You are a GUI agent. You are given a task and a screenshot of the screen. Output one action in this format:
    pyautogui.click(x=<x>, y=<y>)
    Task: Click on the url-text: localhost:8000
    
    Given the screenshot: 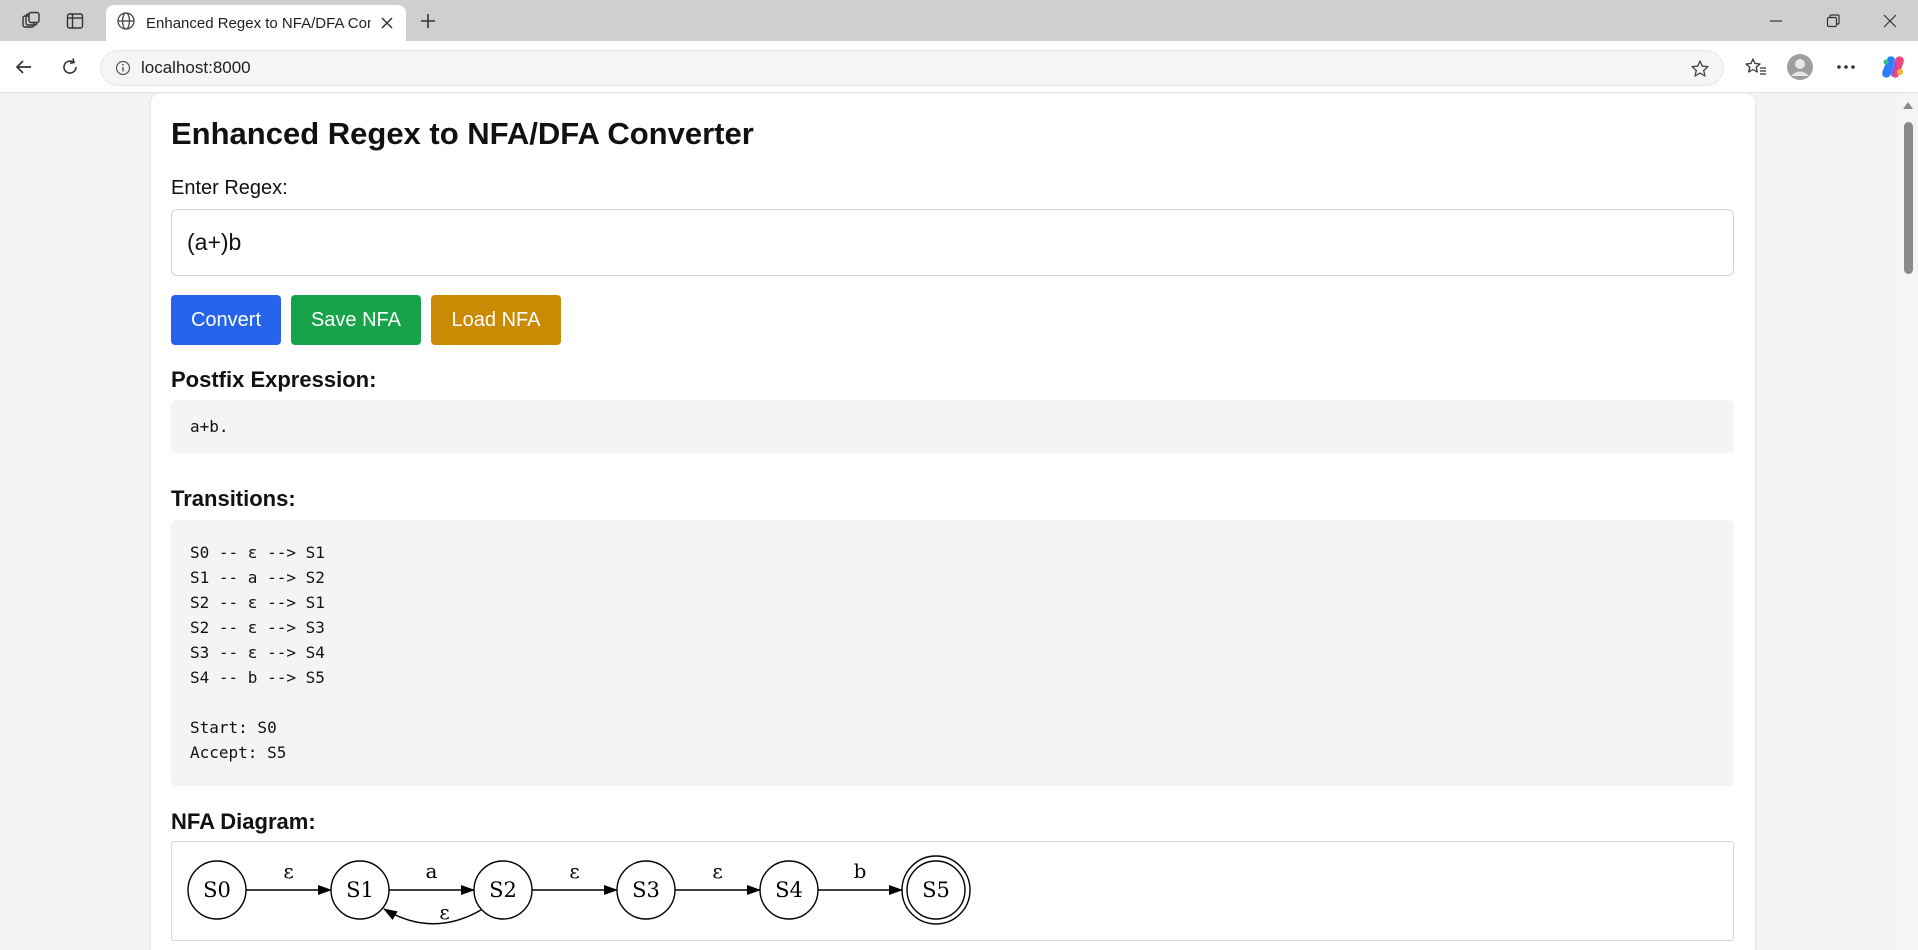 What is the action you would take?
    pyautogui.click(x=196, y=67)
    